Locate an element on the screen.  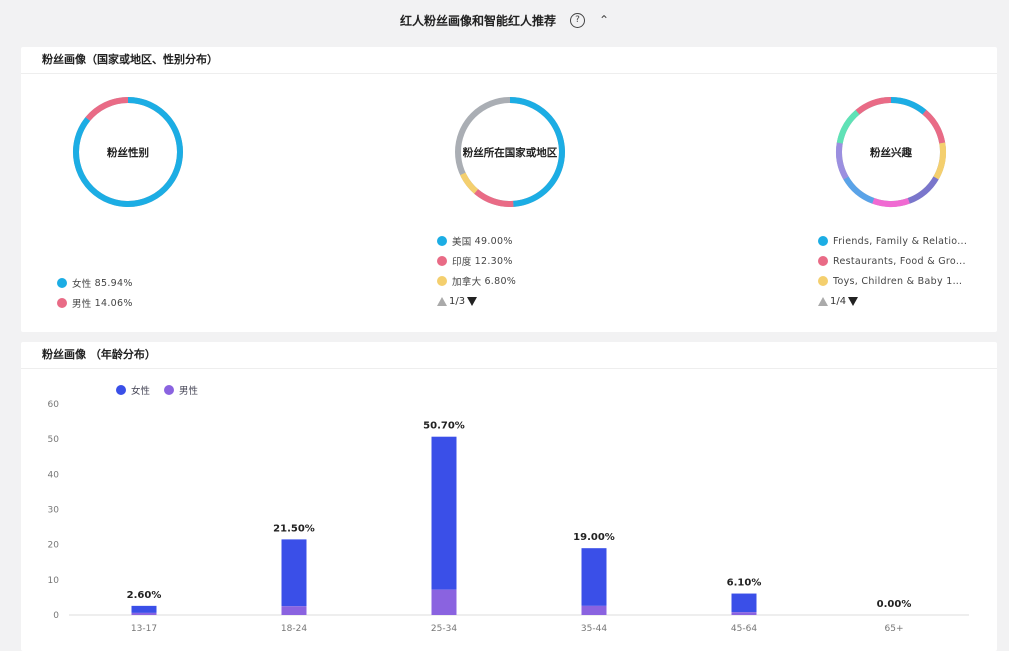
country-legend: 美国 49.00% 印度 12.30% 加拿大 6.80% 1/3 is located at coordinates (476, 271).